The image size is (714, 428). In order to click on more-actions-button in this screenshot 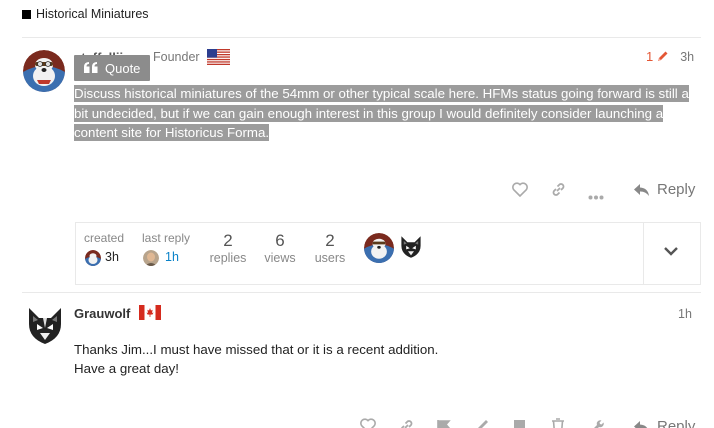, I will do `click(596, 196)`.